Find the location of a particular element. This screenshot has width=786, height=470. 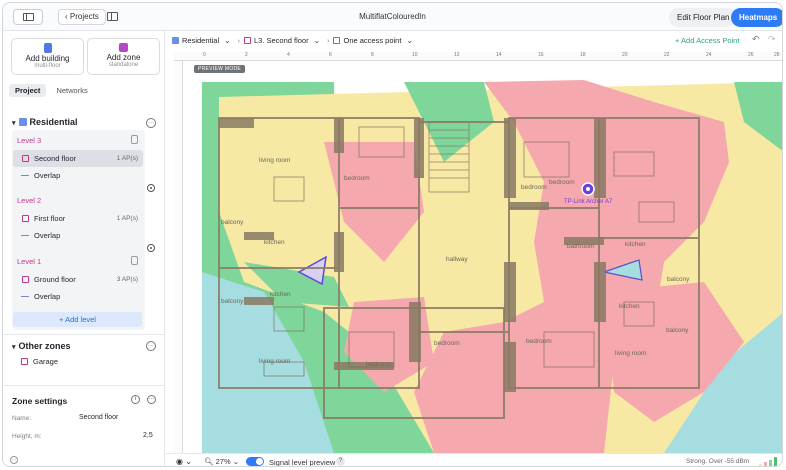

breadcrumb-scenario: One access point ⌄ is located at coordinates (373, 40).